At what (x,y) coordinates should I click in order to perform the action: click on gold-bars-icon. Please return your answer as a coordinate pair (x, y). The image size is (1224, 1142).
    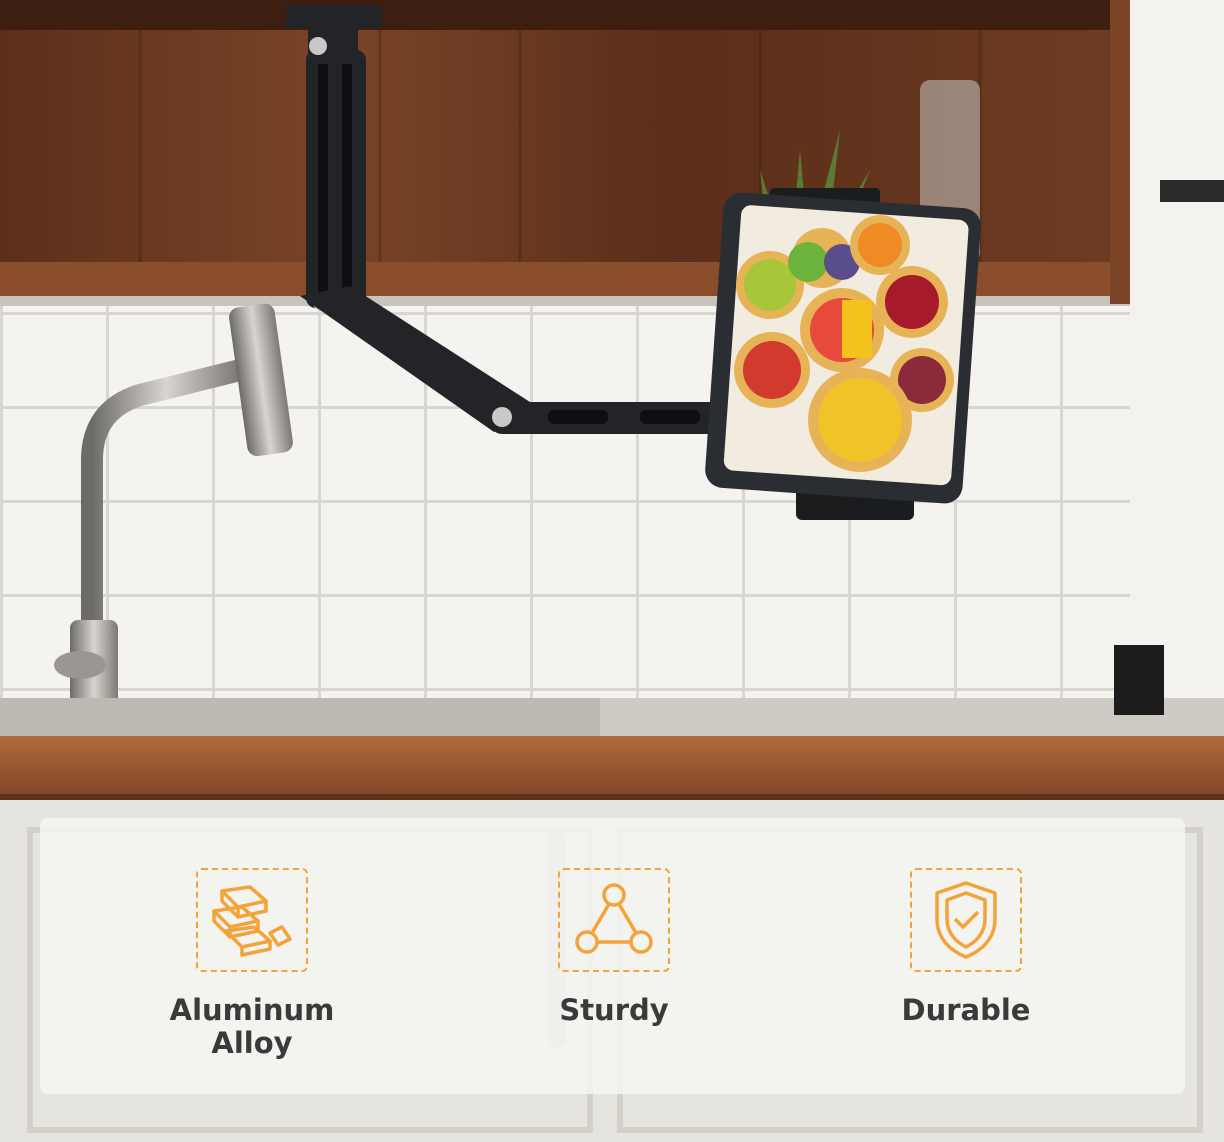
    Looking at the image, I should click on (252, 920).